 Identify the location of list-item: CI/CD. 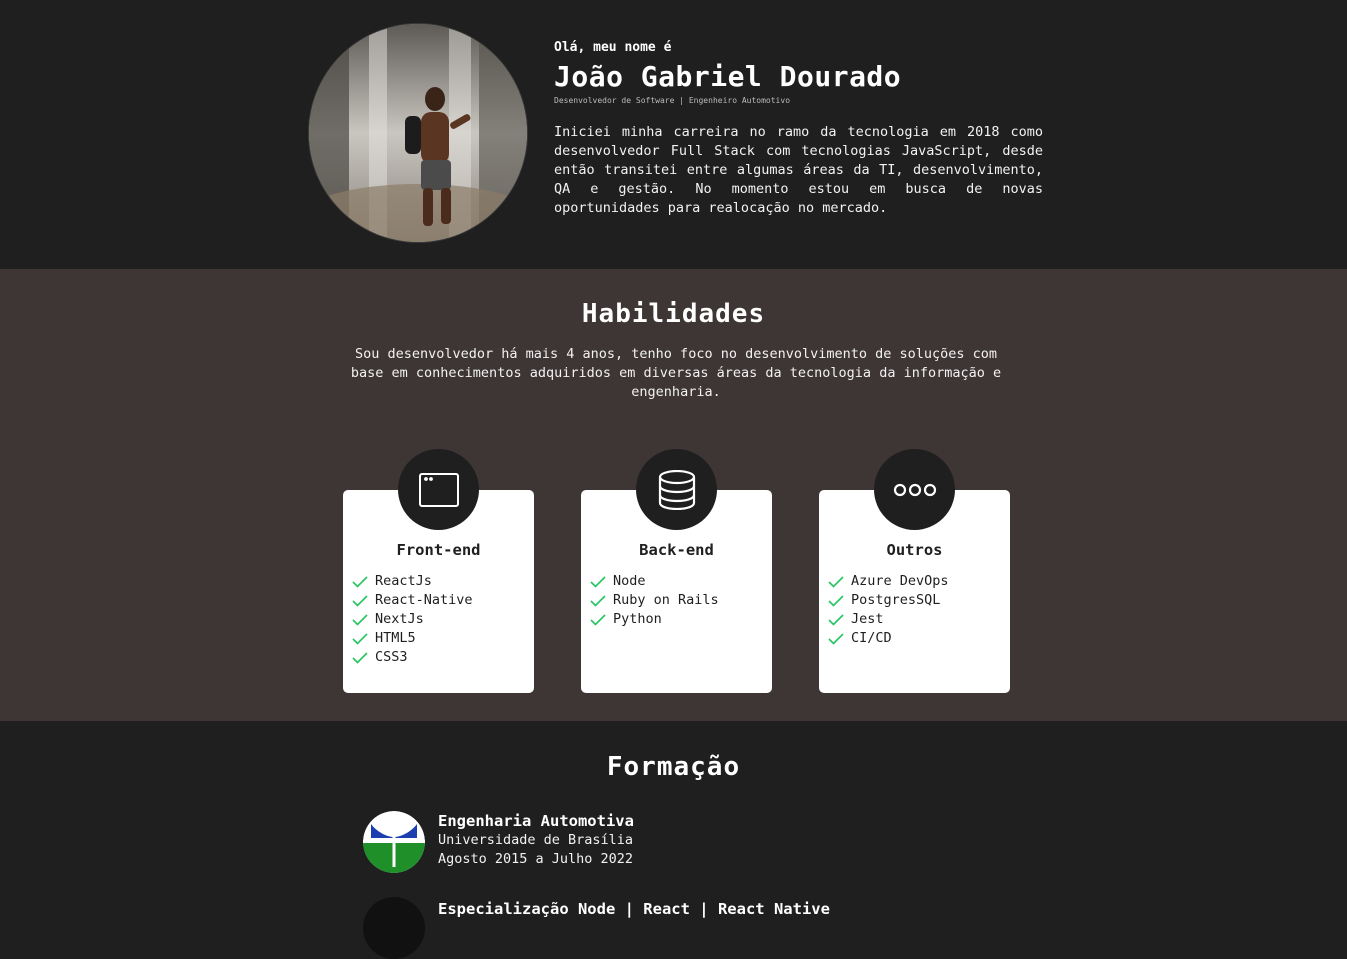
(888, 638).